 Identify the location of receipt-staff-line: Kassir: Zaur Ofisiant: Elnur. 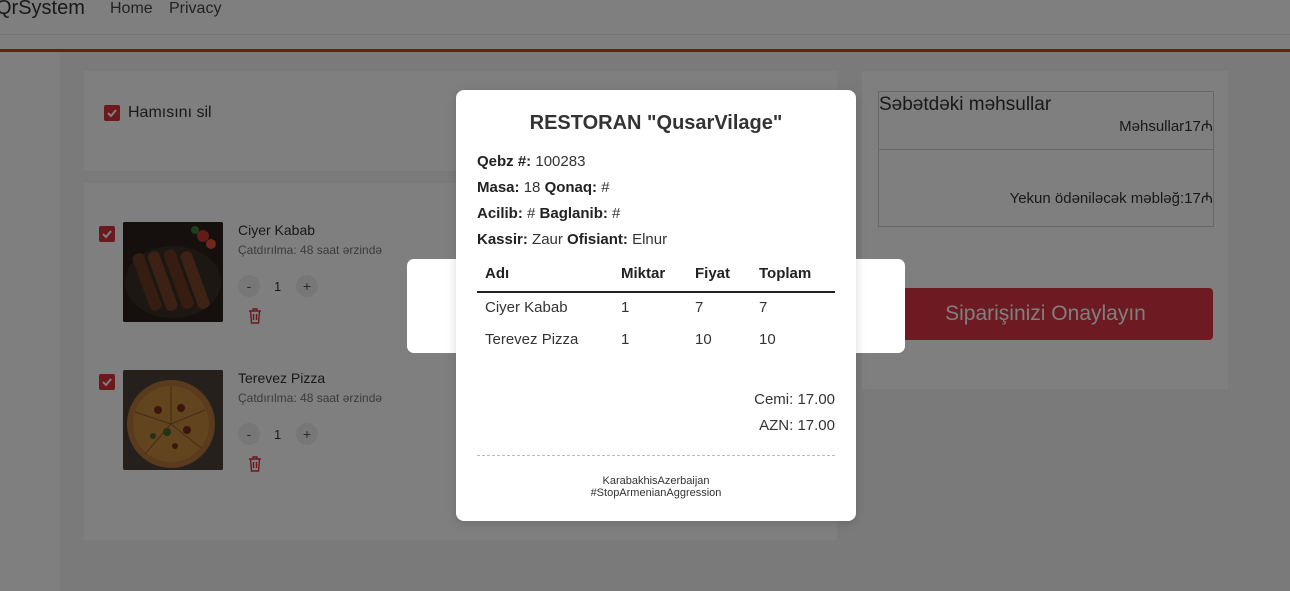
(572, 239).